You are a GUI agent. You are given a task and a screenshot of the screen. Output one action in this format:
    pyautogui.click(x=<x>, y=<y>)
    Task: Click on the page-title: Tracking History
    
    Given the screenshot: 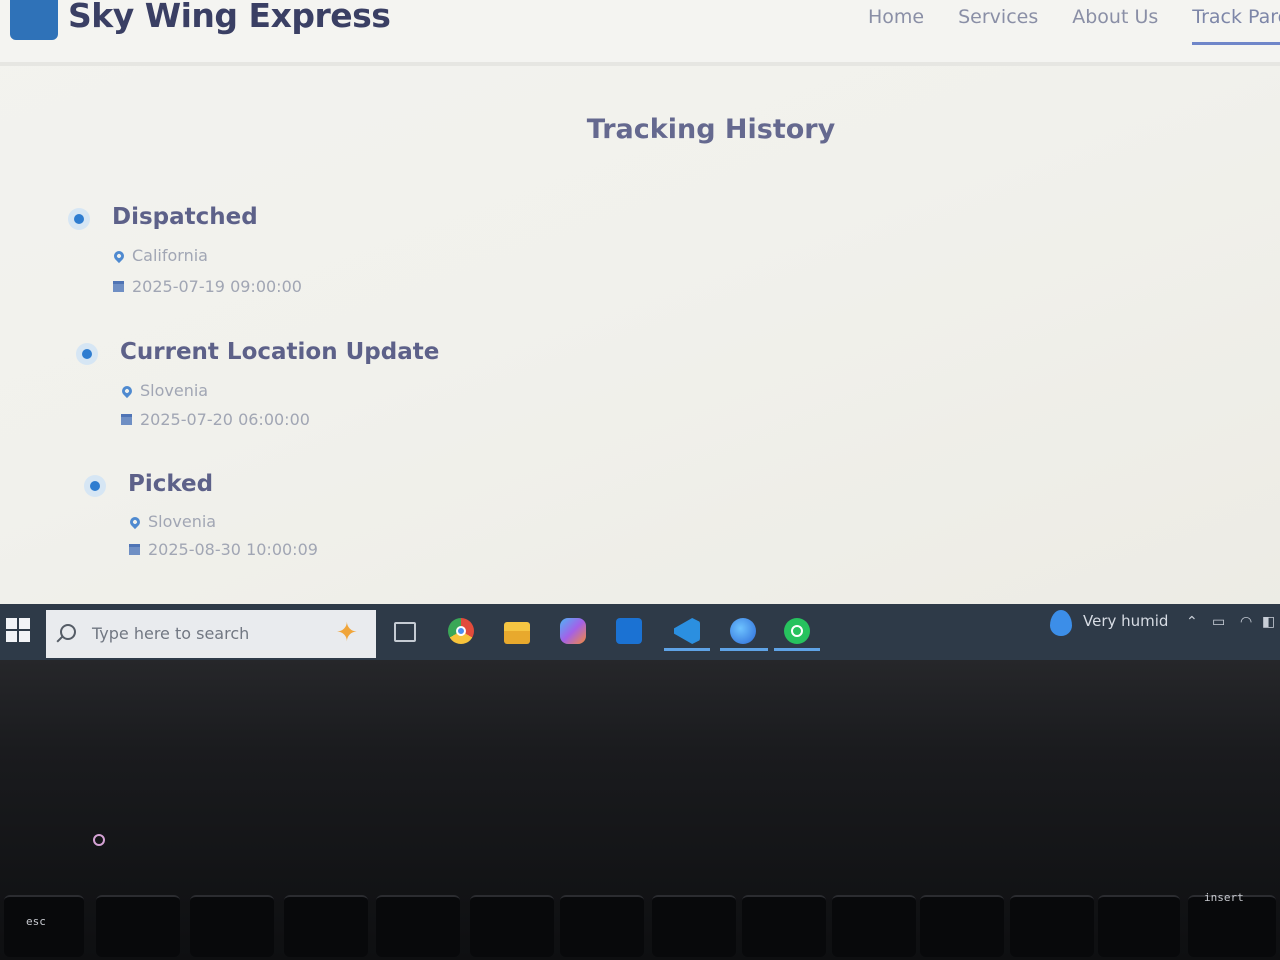 What is the action you would take?
    pyautogui.click(x=711, y=129)
    